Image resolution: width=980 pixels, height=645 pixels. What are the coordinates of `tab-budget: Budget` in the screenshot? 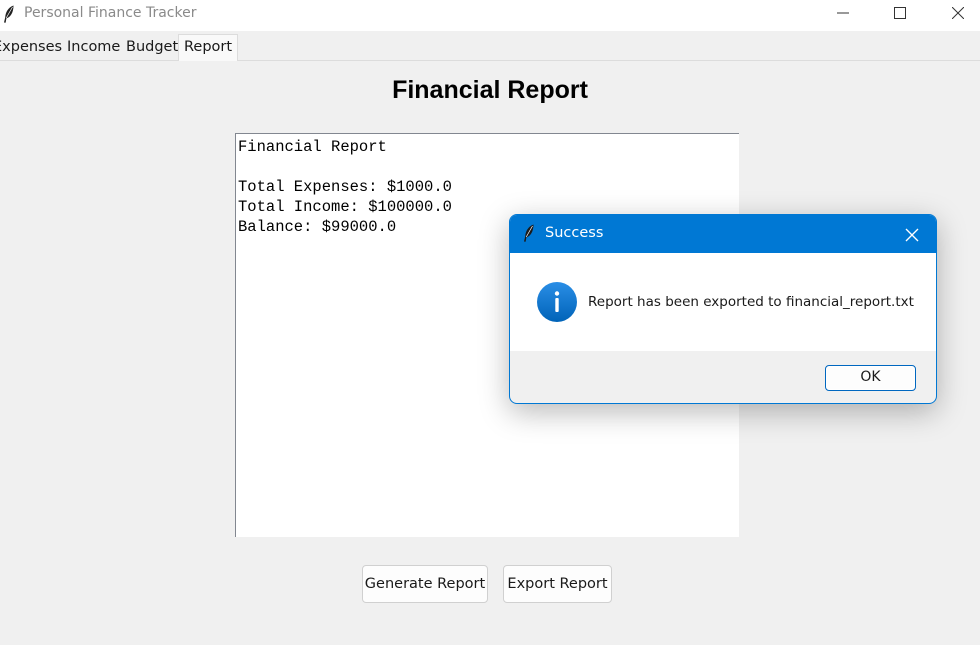 It's located at (152, 47).